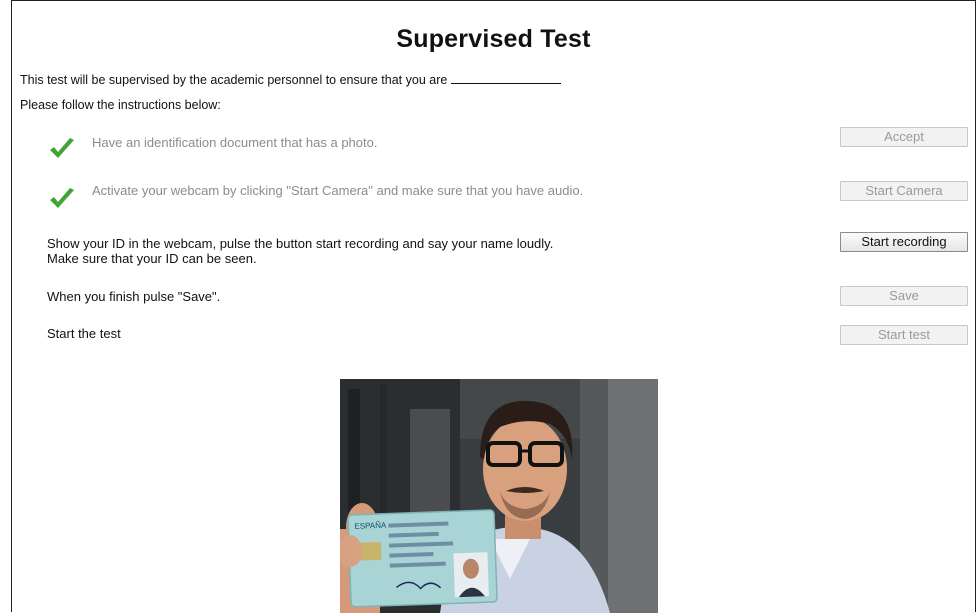  I want to click on id-card-country: ESPAÑA, so click(370, 526).